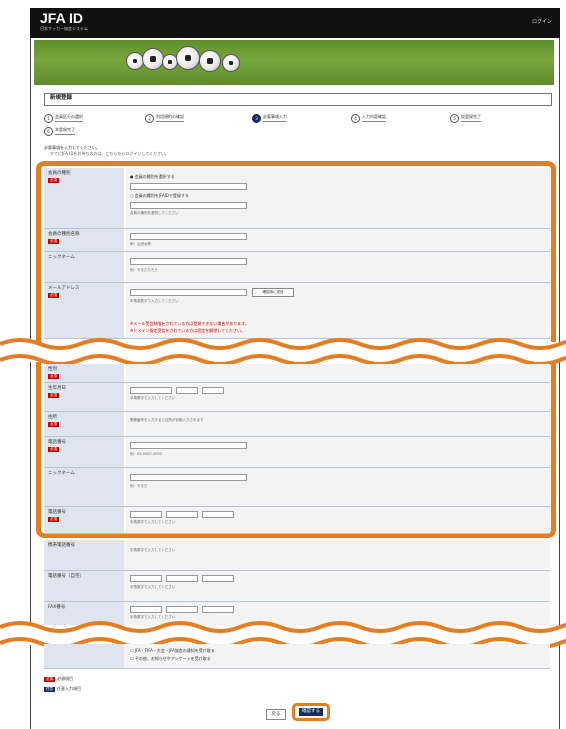  What do you see at coordinates (57, 512) in the screenshot?
I see `field-label: 電話番号` at bounding box center [57, 512].